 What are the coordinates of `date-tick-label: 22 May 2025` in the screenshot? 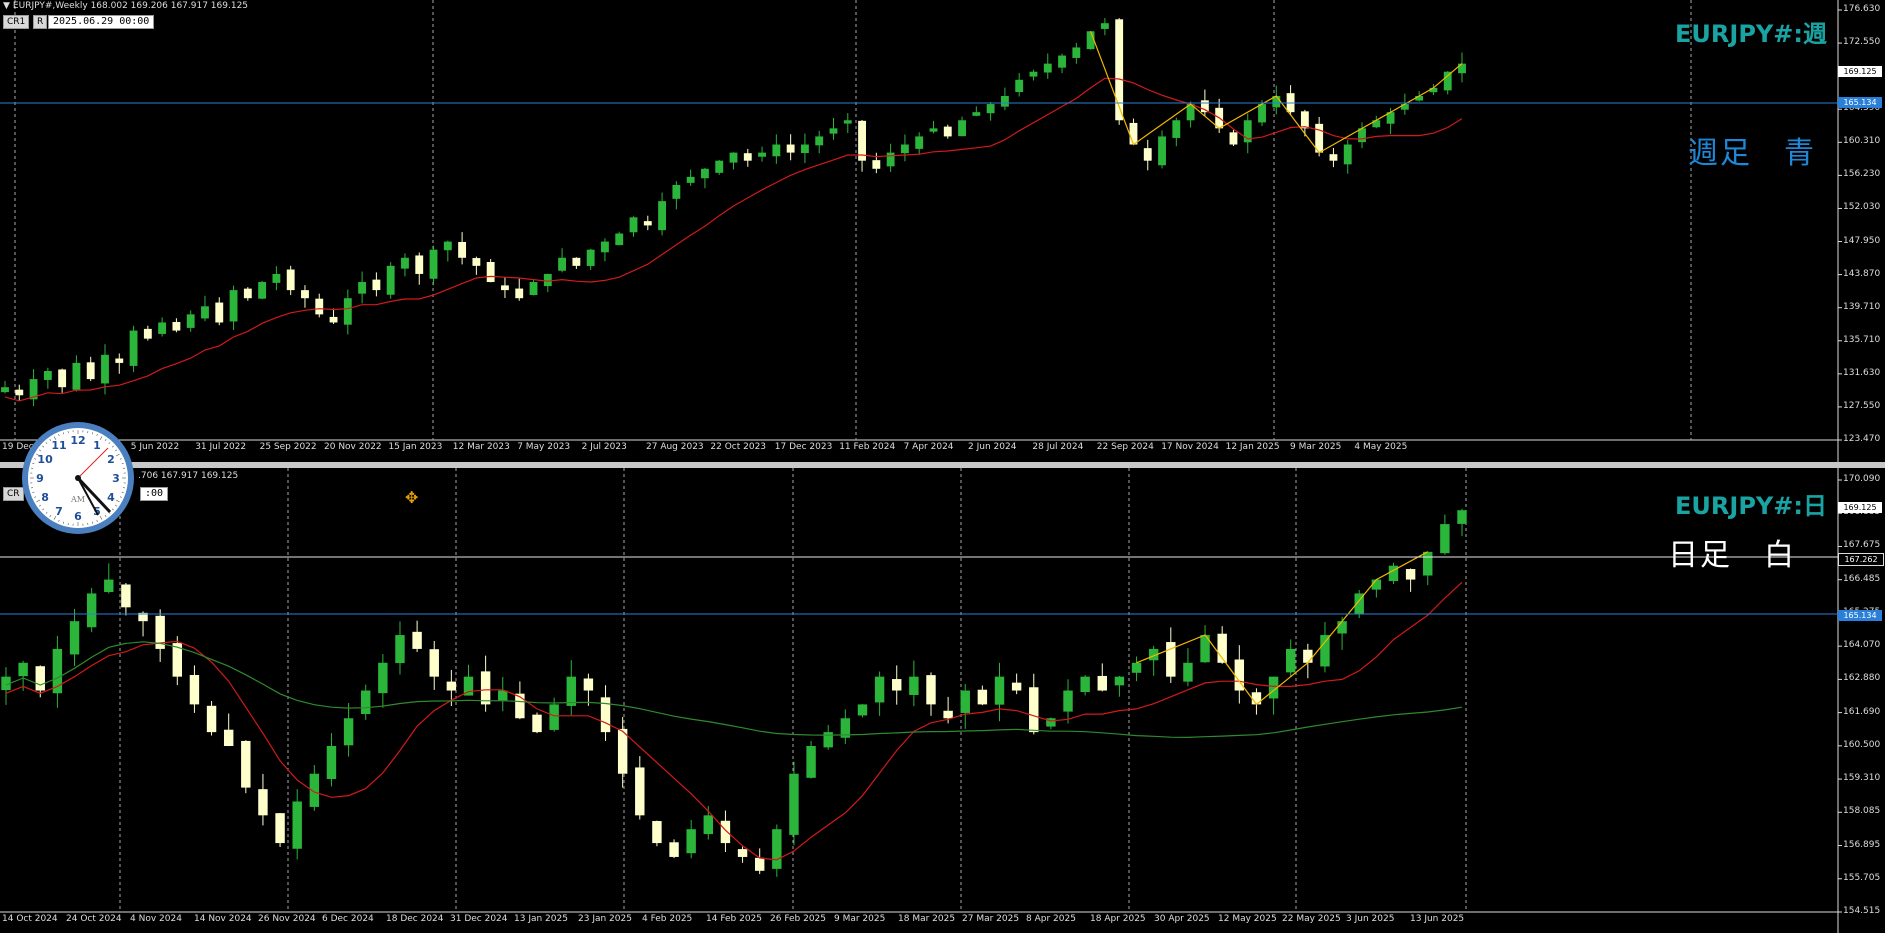 It's located at (1311, 919).